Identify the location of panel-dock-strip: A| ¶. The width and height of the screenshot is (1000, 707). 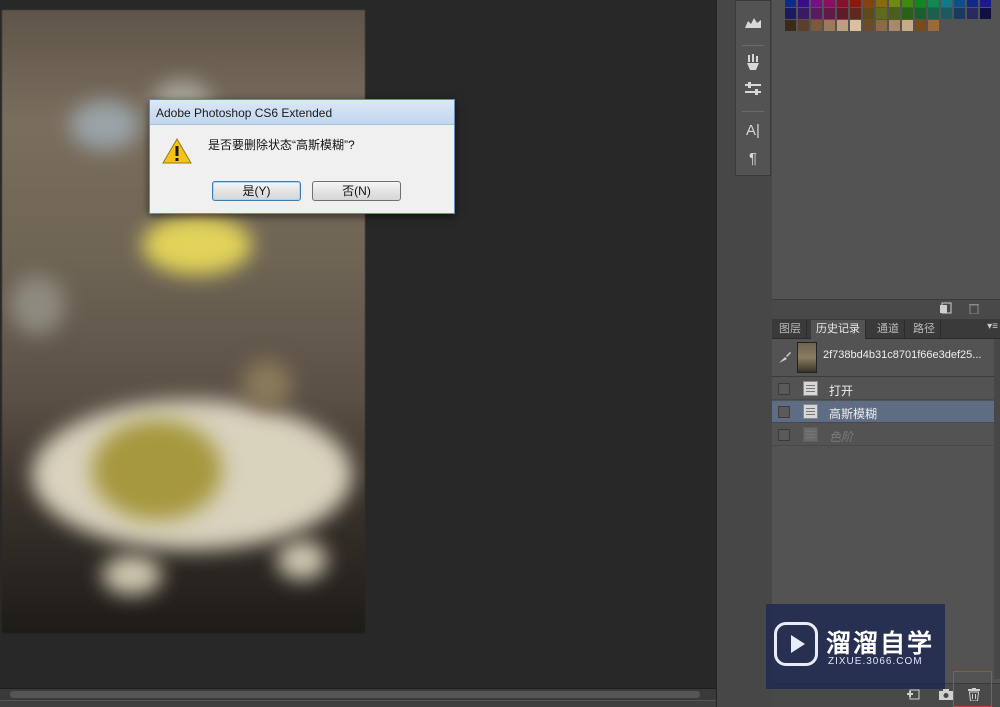
(744, 353).